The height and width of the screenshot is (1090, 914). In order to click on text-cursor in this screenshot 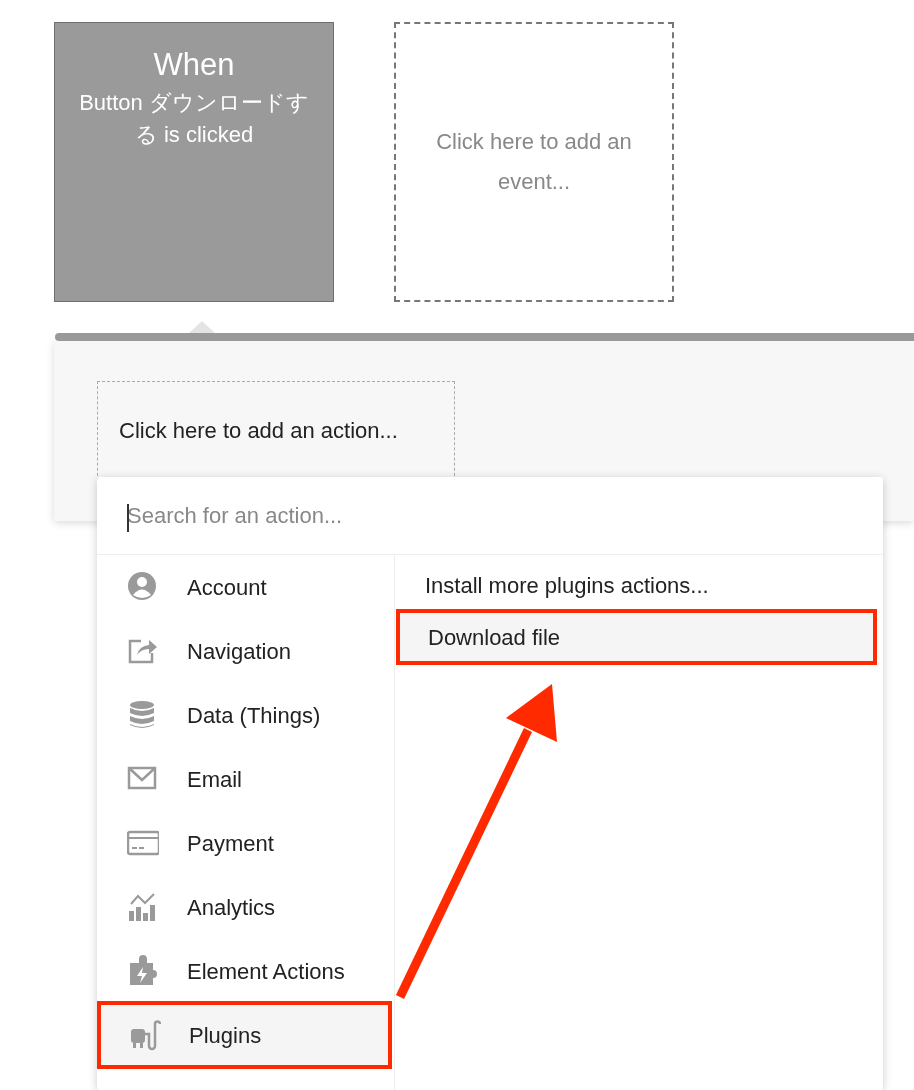, I will do `click(128, 517)`.